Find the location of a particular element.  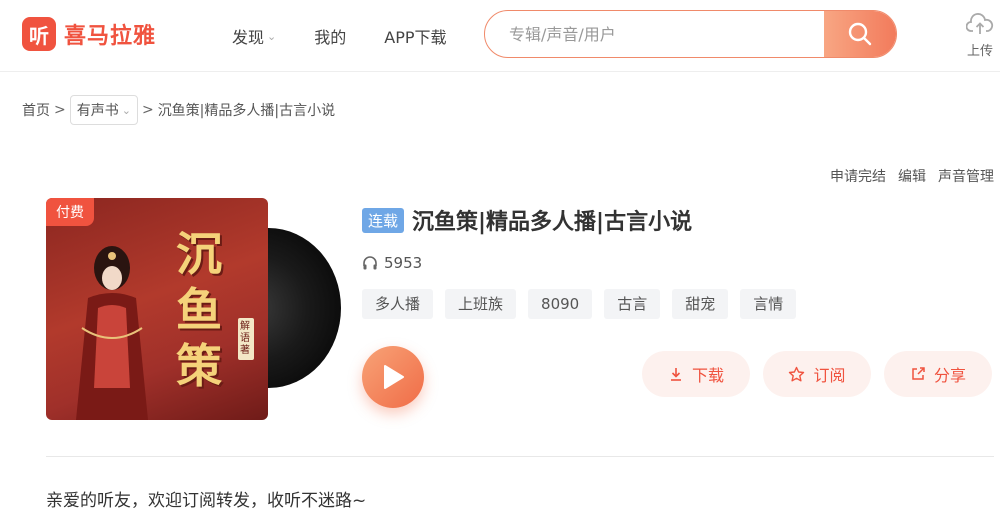

nav-item-label: 发现 is located at coordinates (248, 37).